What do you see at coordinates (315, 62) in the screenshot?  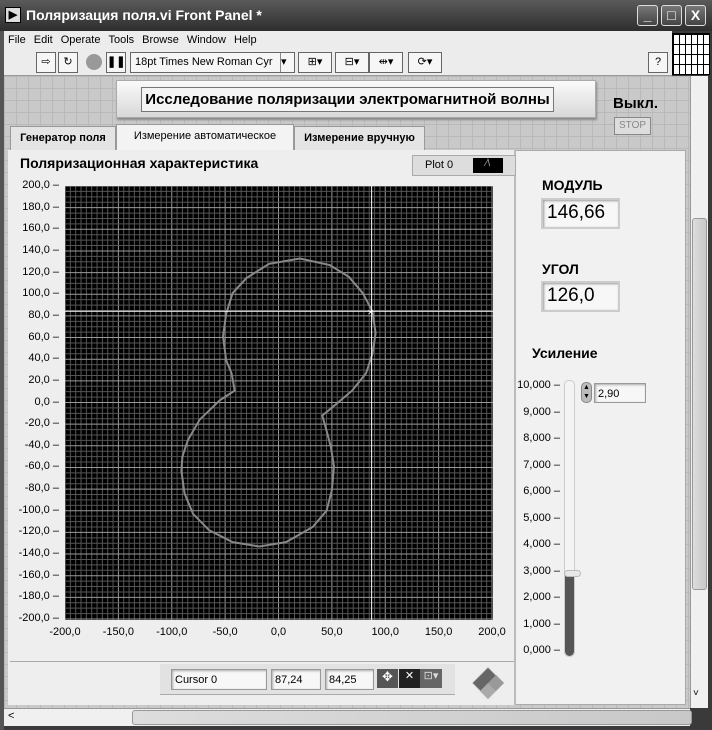 I see `align-icon: ⊞▾` at bounding box center [315, 62].